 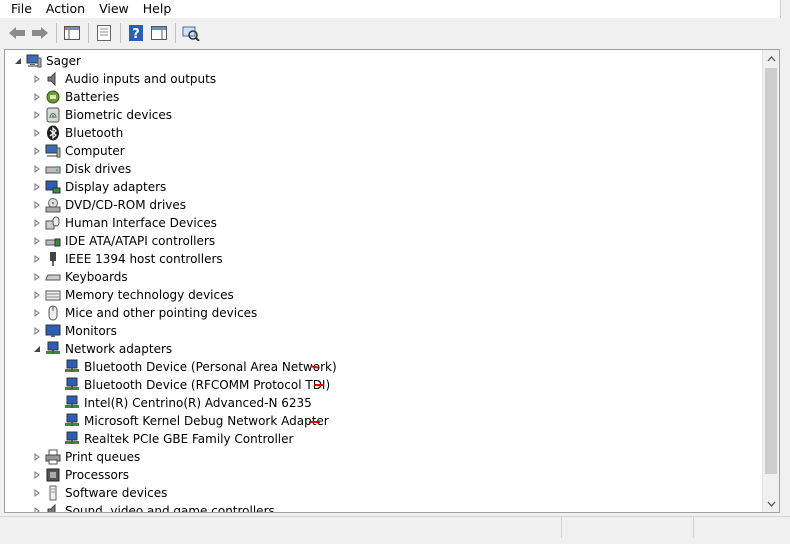 I want to click on scroll-down-button, so click(x=771, y=503).